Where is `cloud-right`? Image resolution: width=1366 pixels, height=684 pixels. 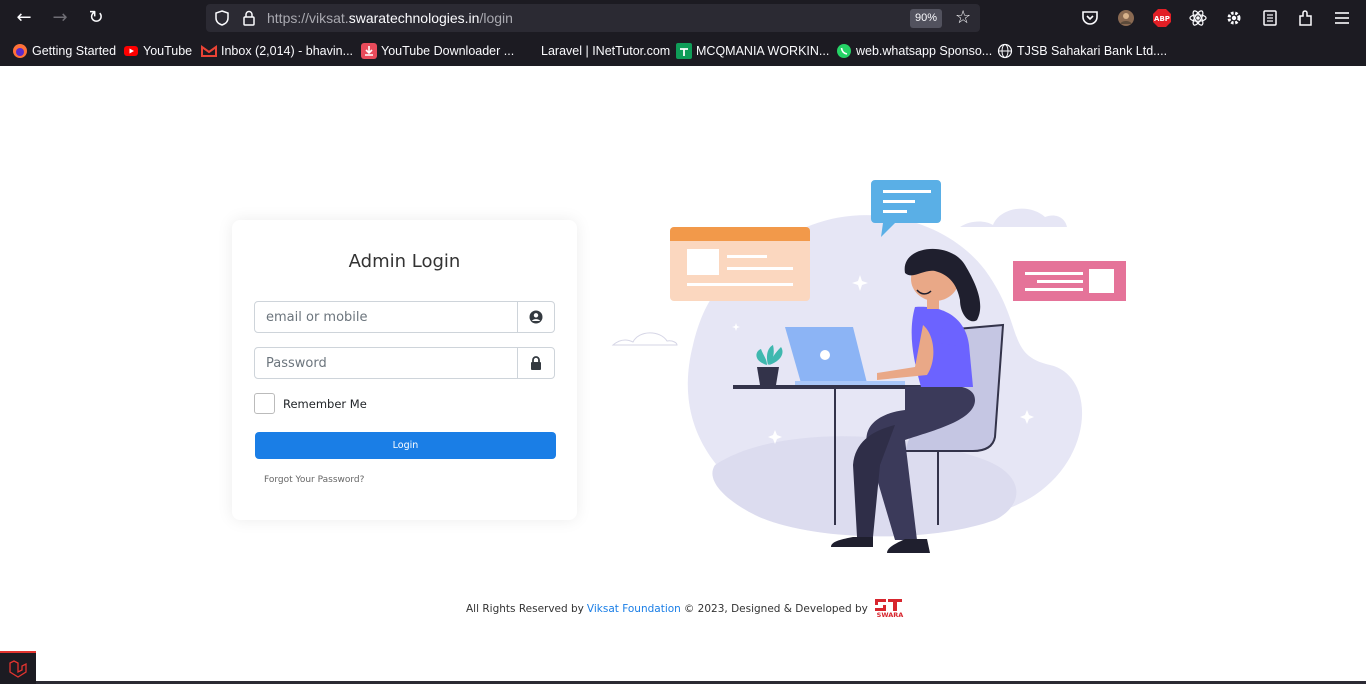 cloud-right is located at coordinates (1013, 217).